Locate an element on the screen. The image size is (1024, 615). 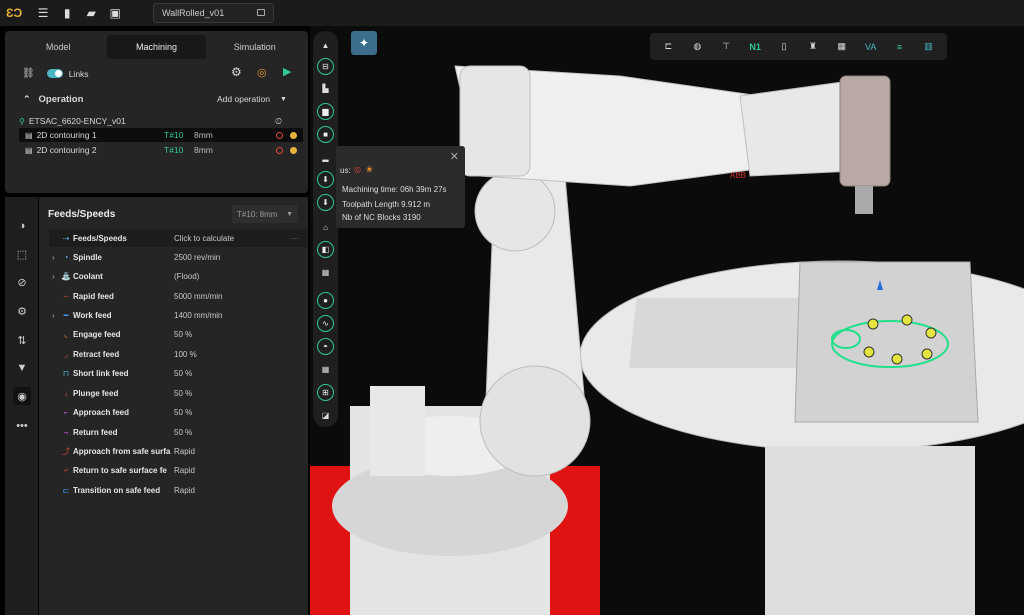
feeds-row: ⌐ Approach feed 50 % is located at coordinates (178, 412).